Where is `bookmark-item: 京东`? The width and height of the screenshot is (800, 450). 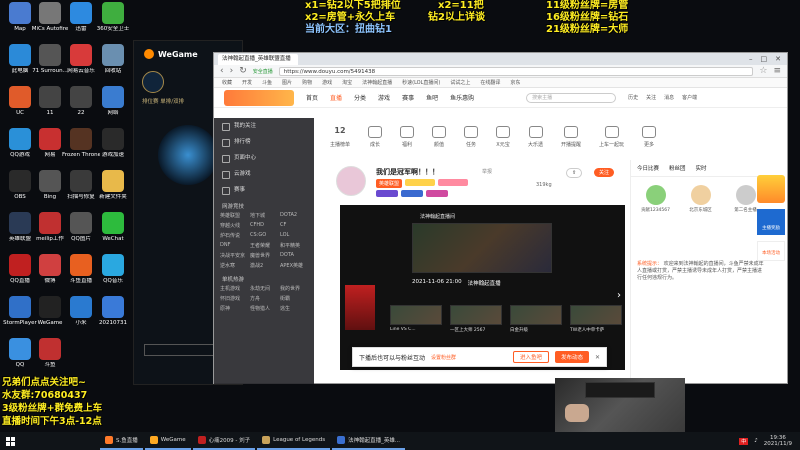 bookmark-item: 京东 is located at coordinates (515, 82).